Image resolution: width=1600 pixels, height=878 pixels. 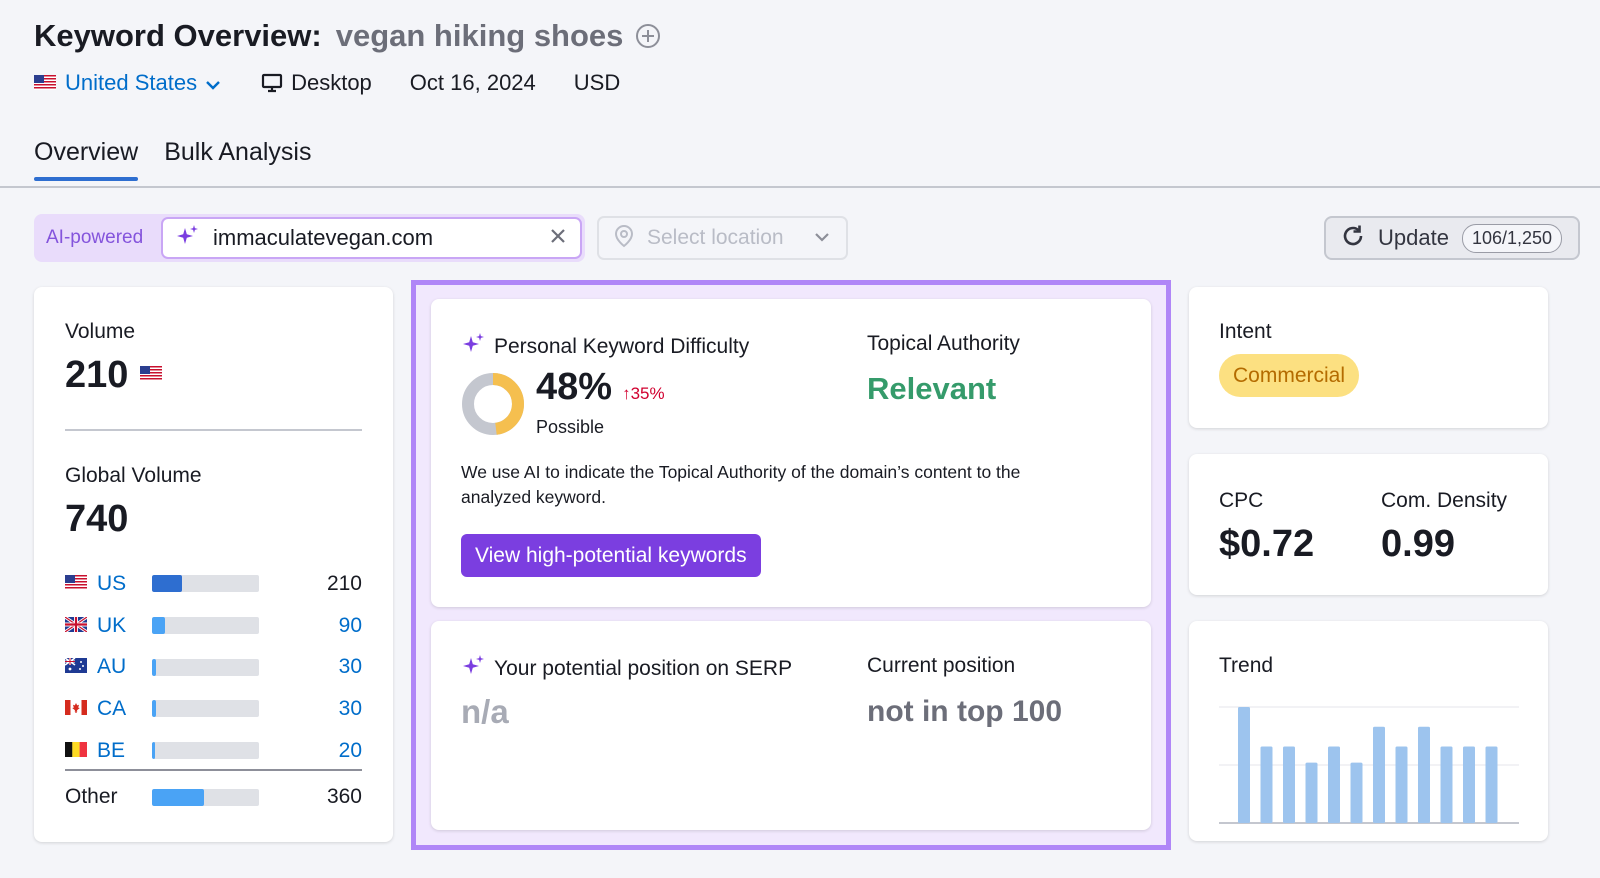 I want to click on topical-authority-label: Topical Authority, so click(x=943, y=343).